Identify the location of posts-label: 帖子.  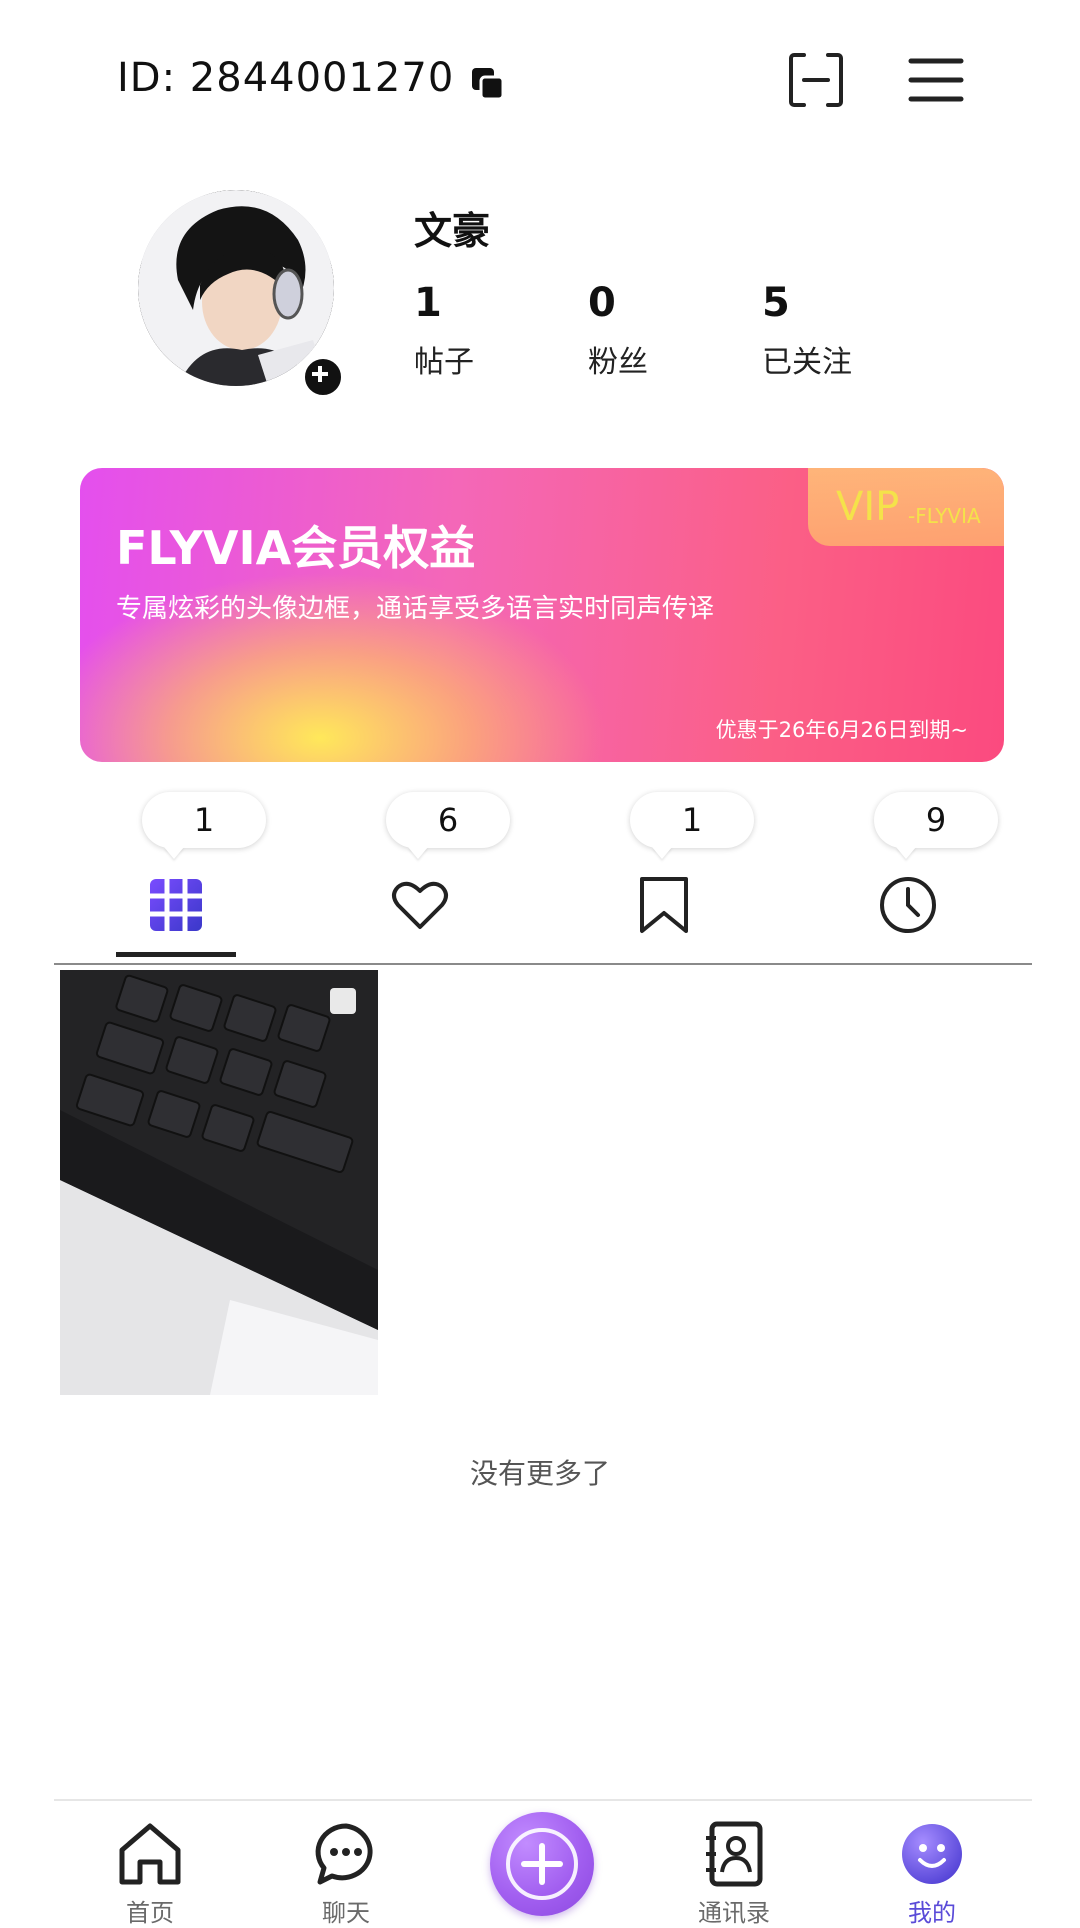
(444, 359).